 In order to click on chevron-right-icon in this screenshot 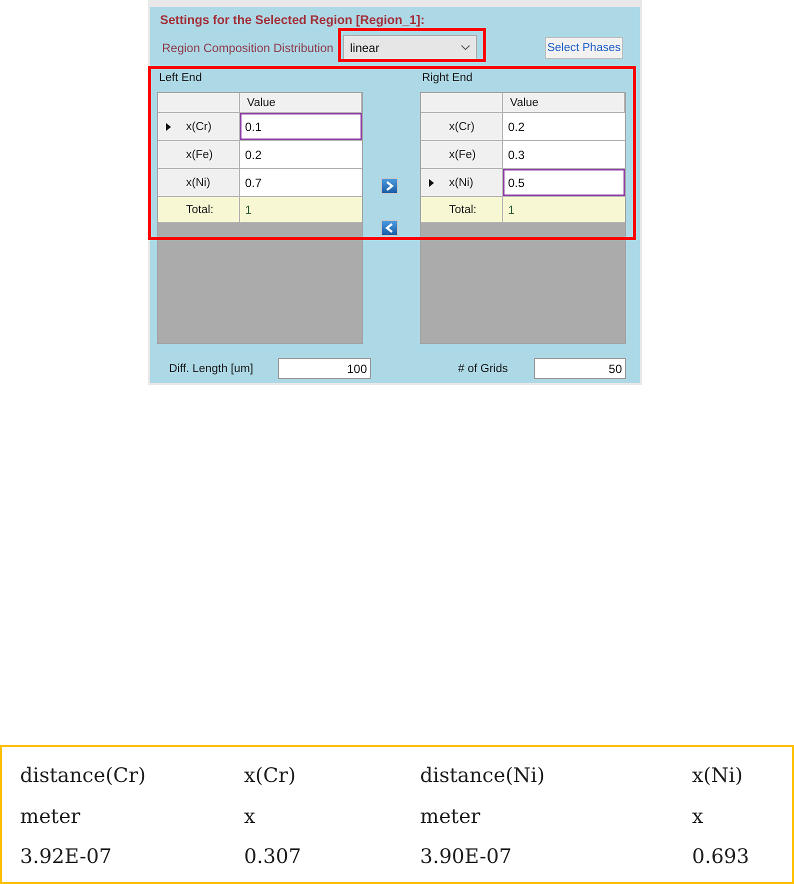, I will do `click(389, 186)`.